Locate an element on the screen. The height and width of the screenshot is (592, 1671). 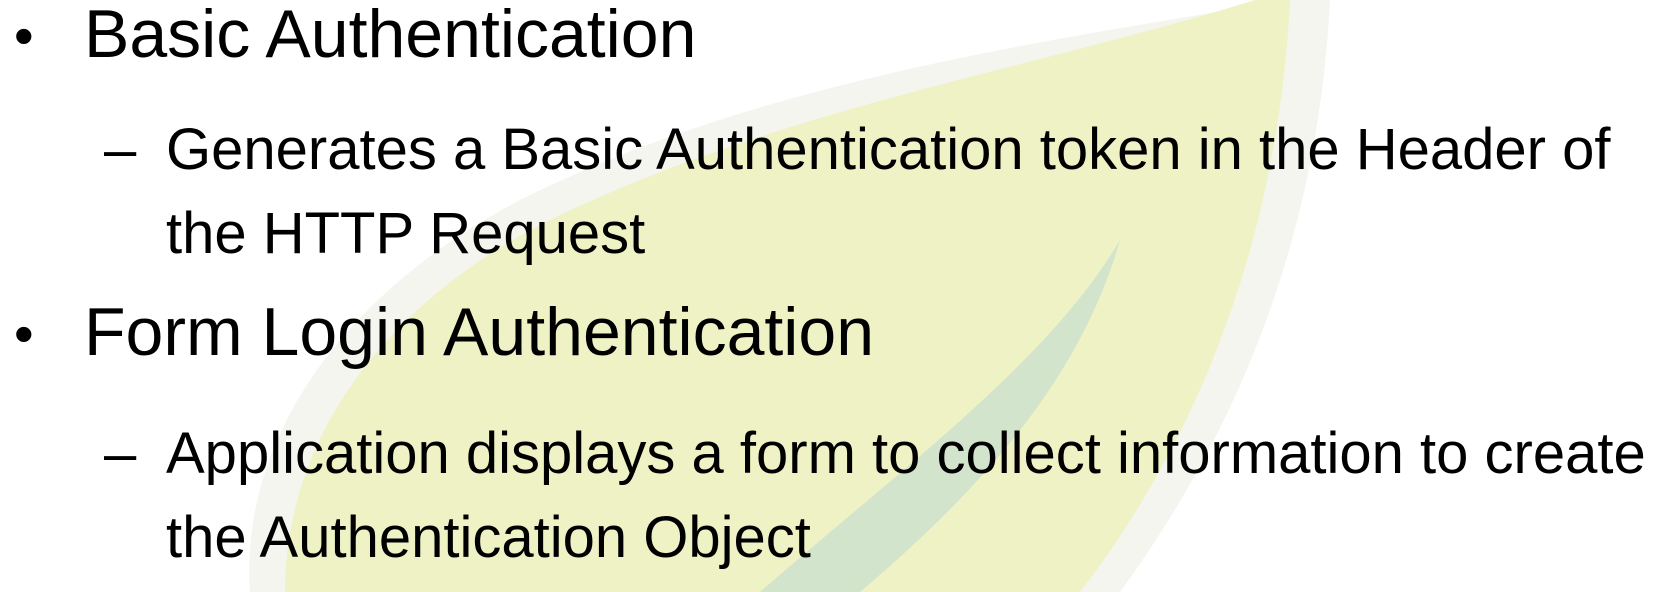
bullet-text: Form Login Authentication is located at coordinates (479, 332).